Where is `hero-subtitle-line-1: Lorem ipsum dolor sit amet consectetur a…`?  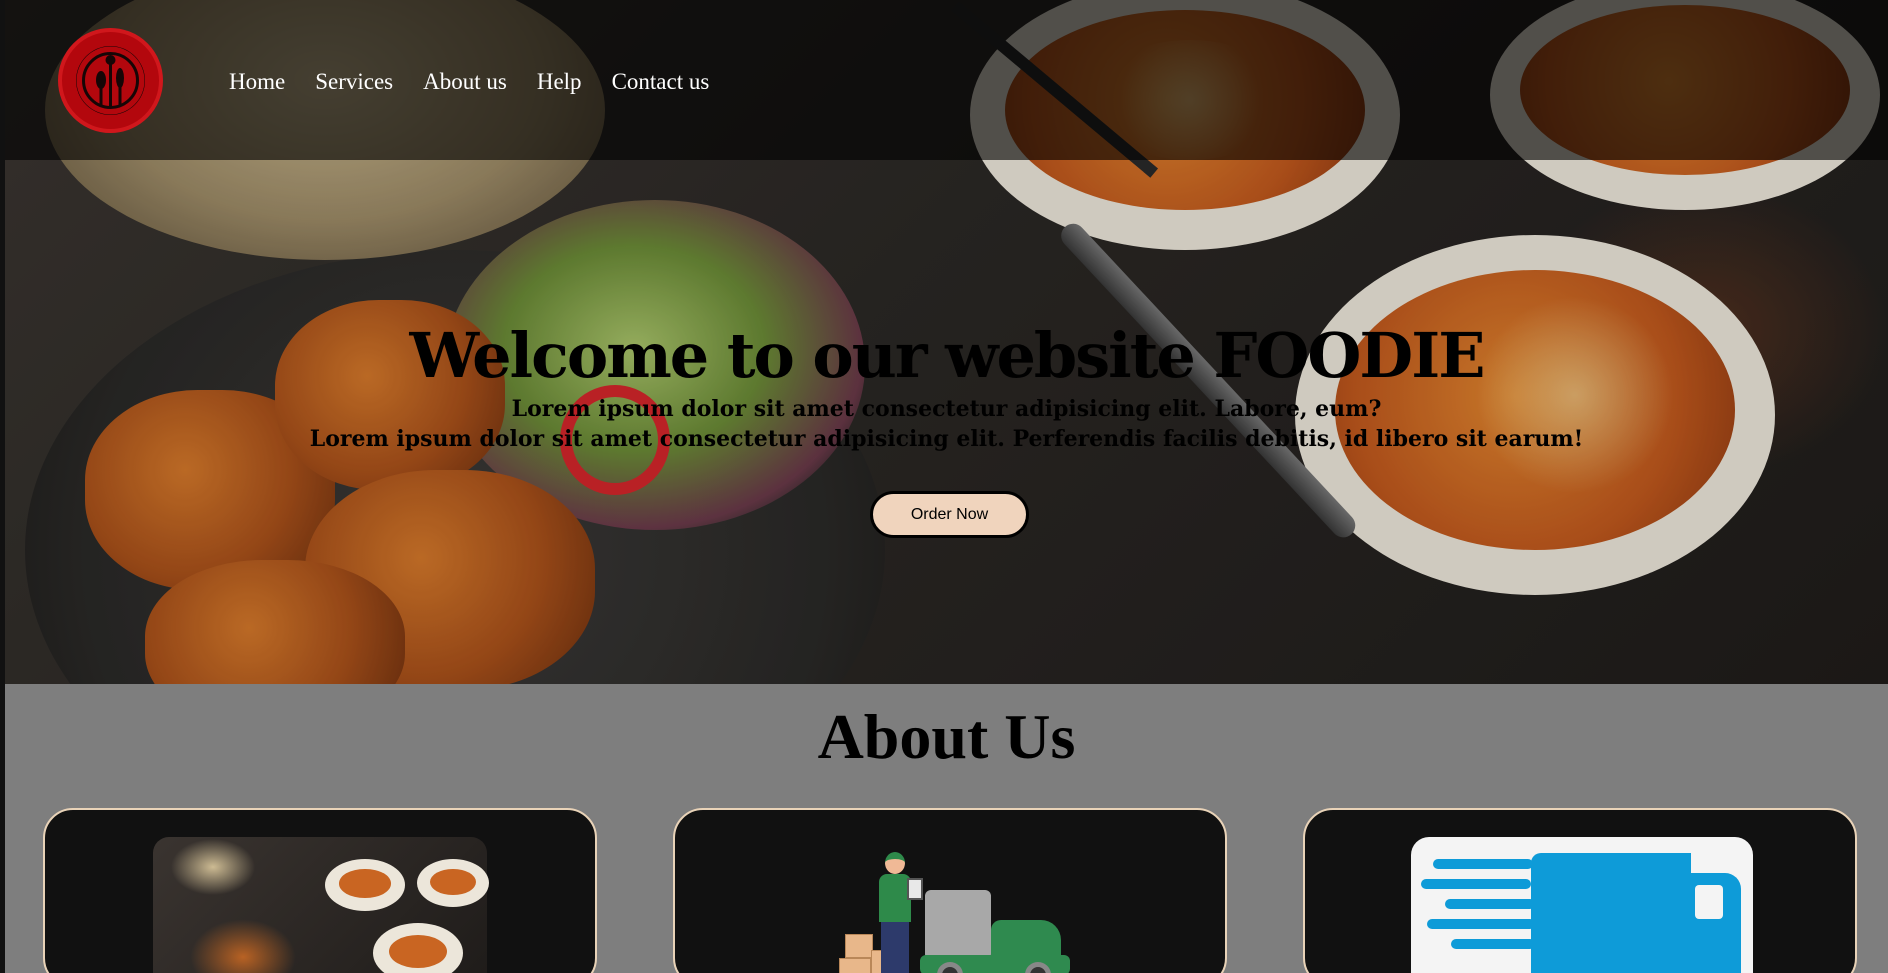
hero-subtitle-line-1: Lorem ipsum dolor sit amet consectetur a… is located at coordinates (946, 409).